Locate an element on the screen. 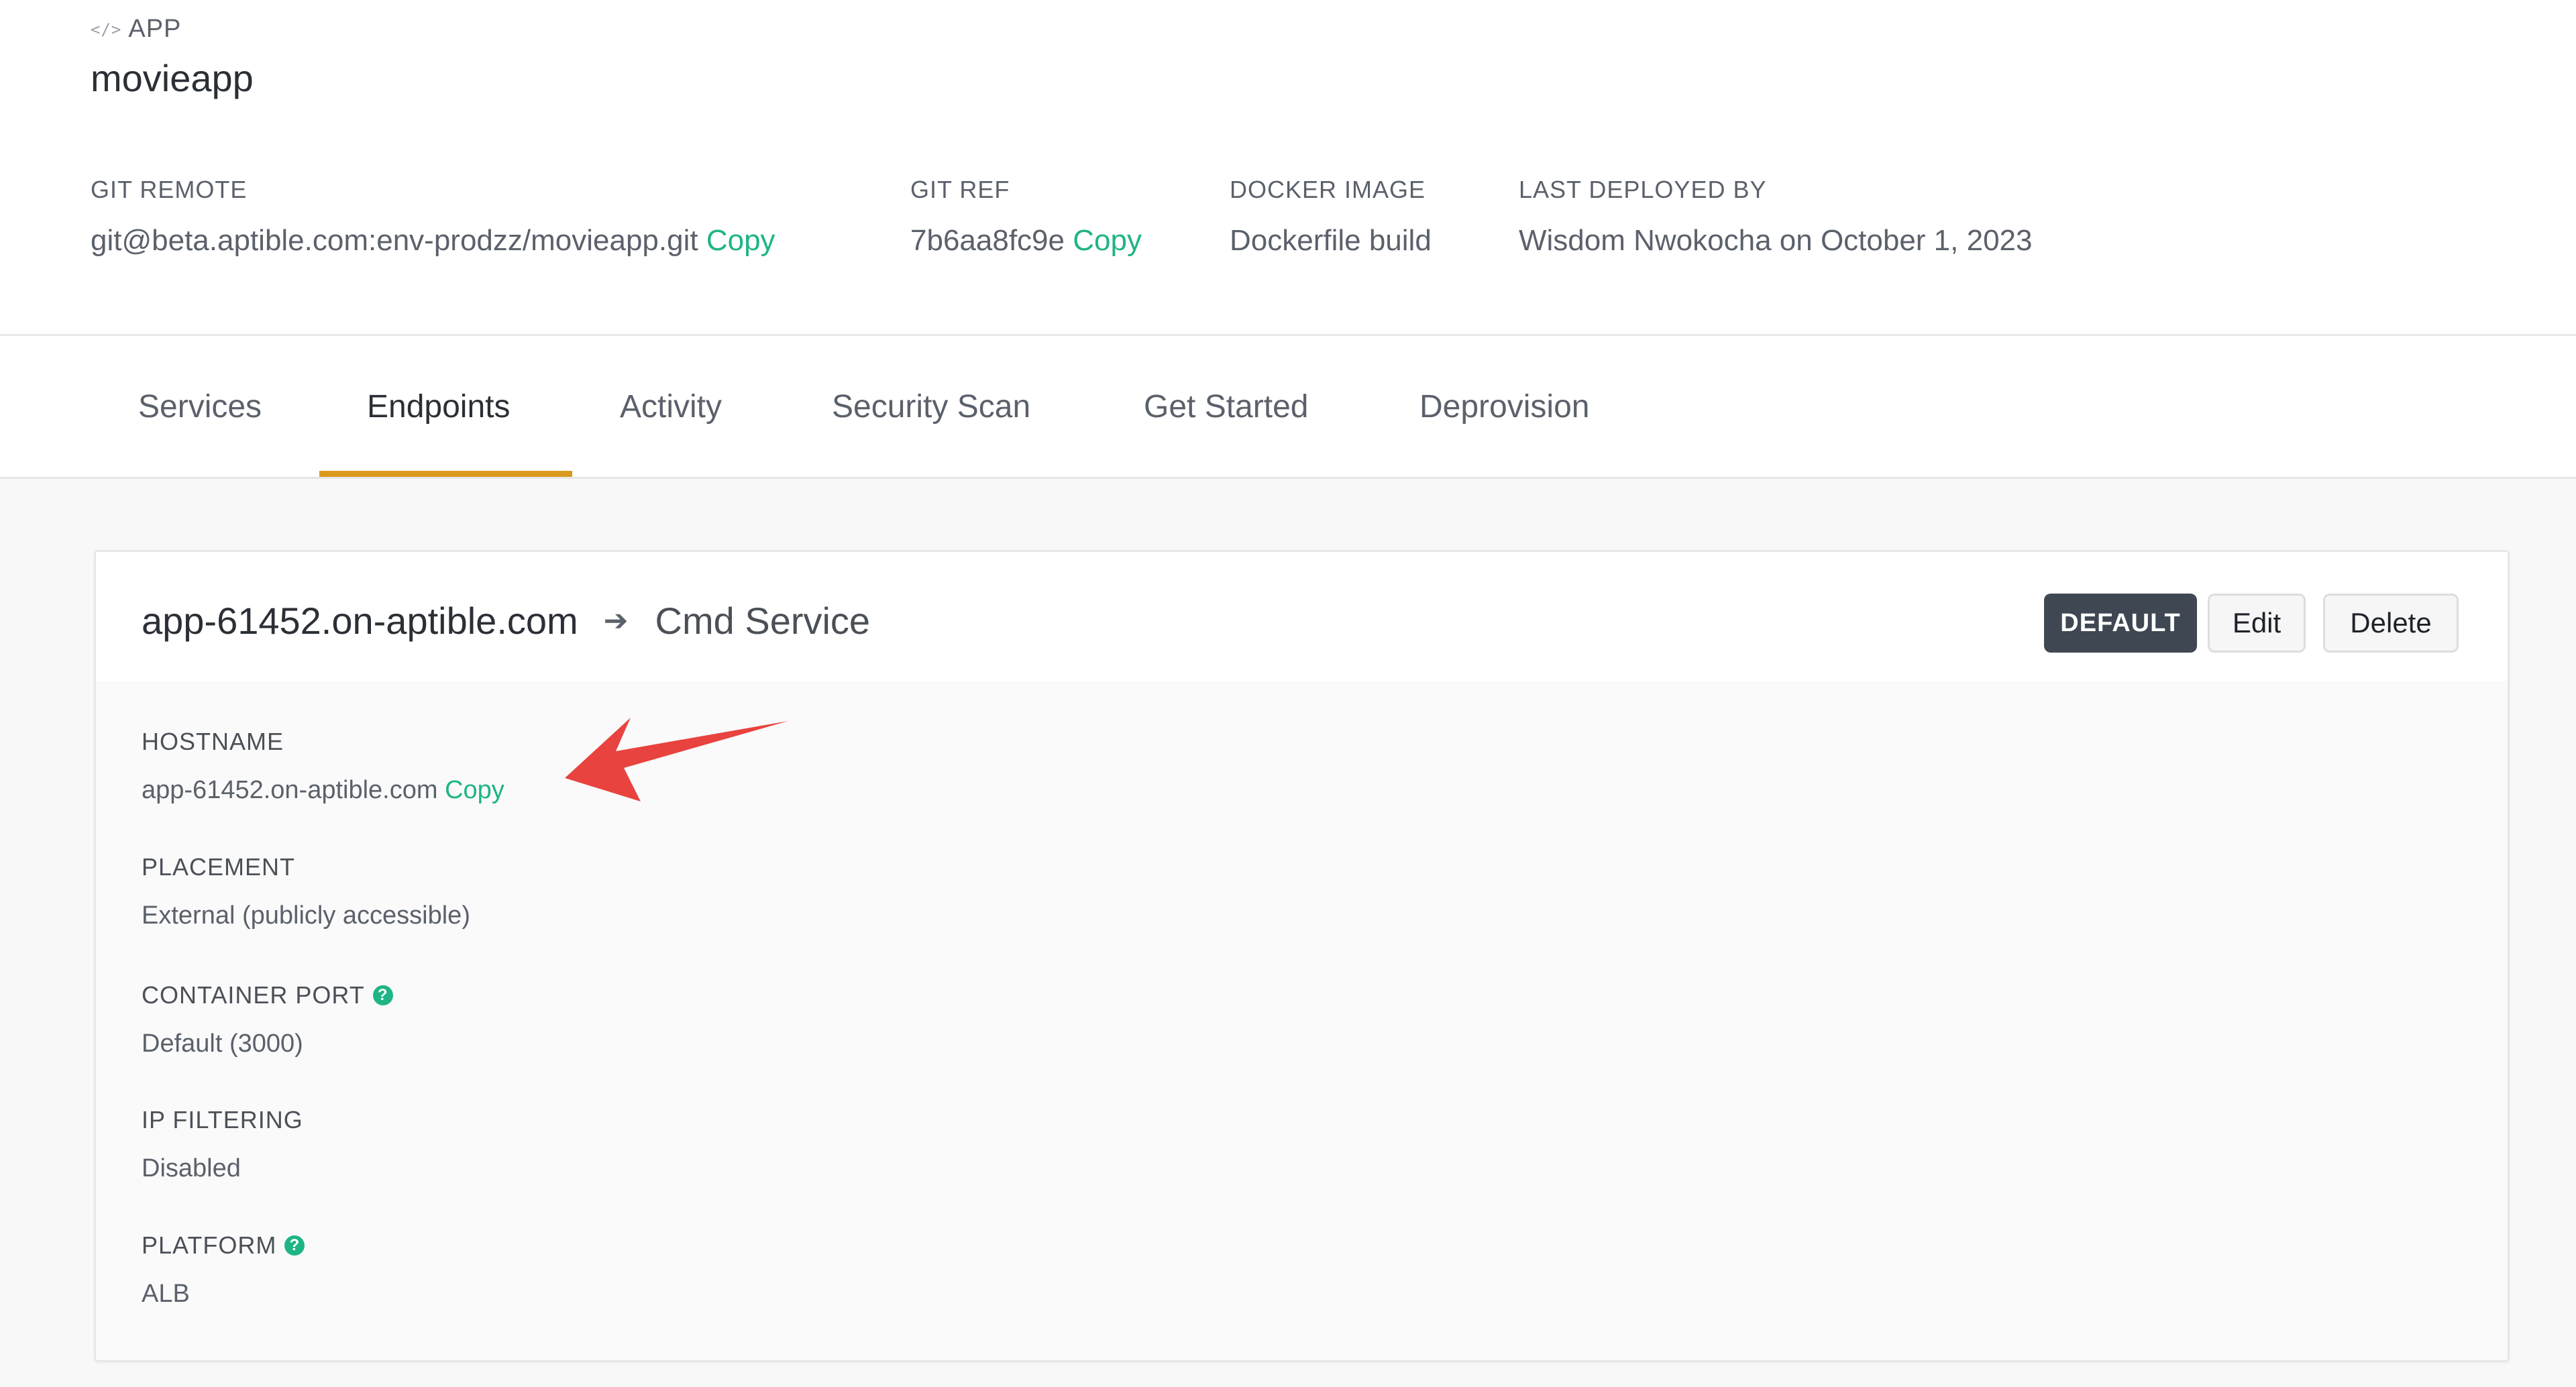 This screenshot has height=1387, width=2576. field-label: PLATFORM is located at coordinates (209, 1245).